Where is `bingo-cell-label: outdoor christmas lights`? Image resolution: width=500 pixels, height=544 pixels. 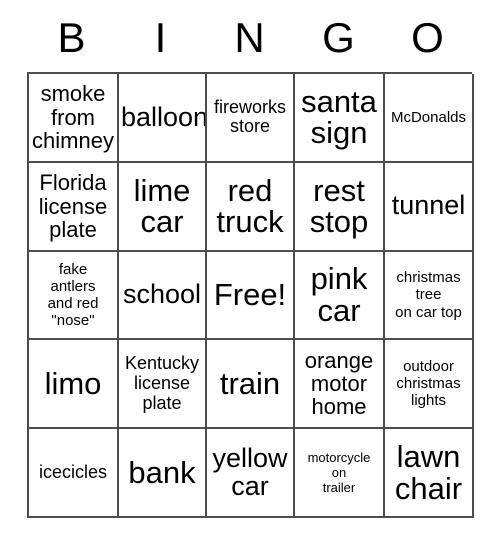
bingo-cell-label: outdoor christmas lights is located at coordinates (428, 384).